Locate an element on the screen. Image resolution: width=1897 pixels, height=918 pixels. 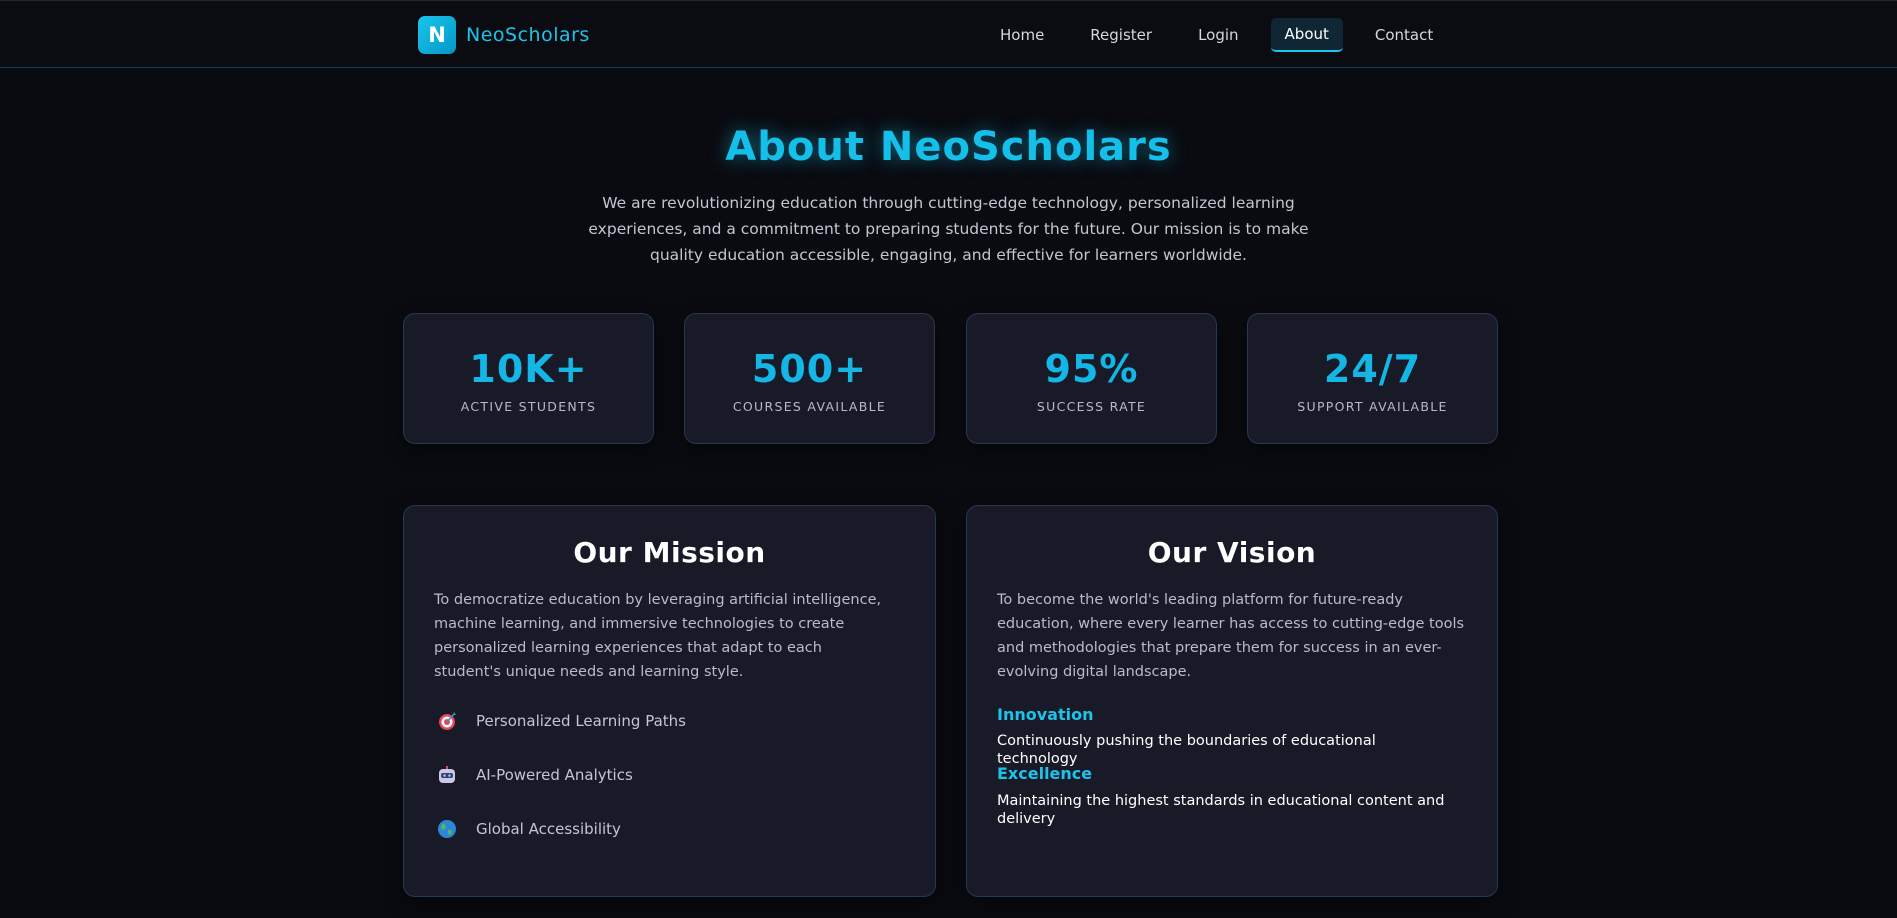
stat-value: 95% is located at coordinates (1091, 369).